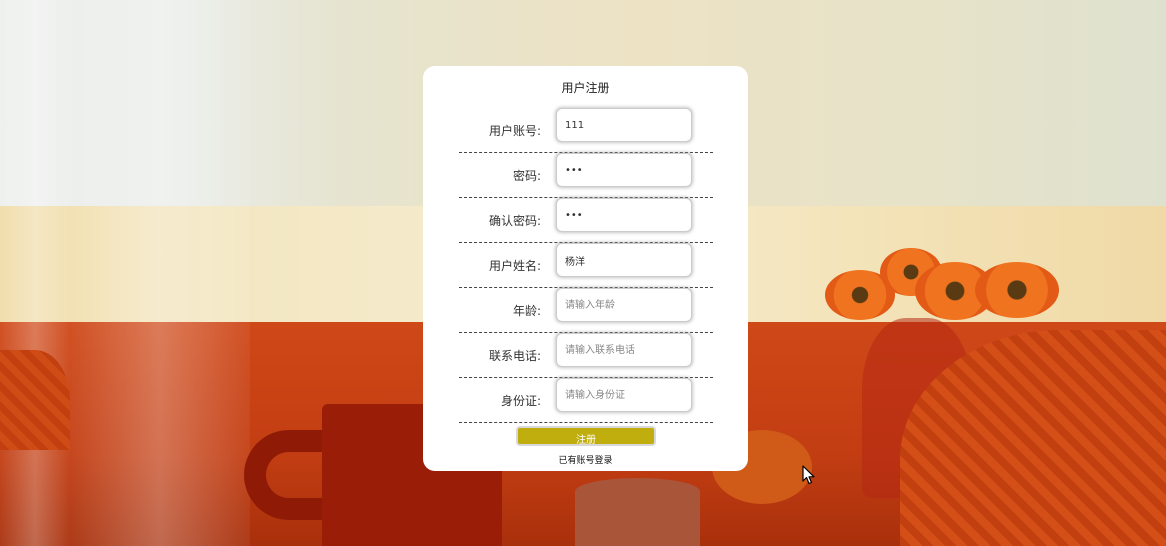 The height and width of the screenshot is (546, 1166). I want to click on confirm-password-input, so click(624, 215).